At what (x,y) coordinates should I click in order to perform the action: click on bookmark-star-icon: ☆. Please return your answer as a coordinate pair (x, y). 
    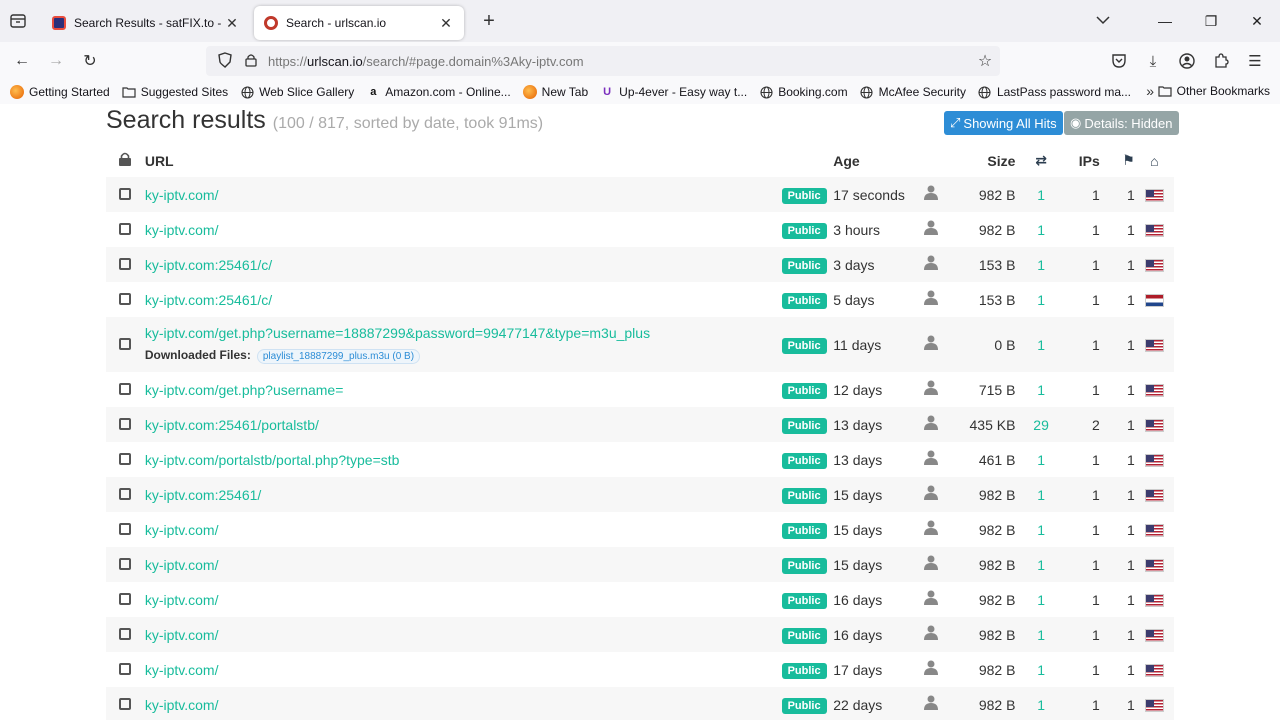
    Looking at the image, I should click on (985, 61).